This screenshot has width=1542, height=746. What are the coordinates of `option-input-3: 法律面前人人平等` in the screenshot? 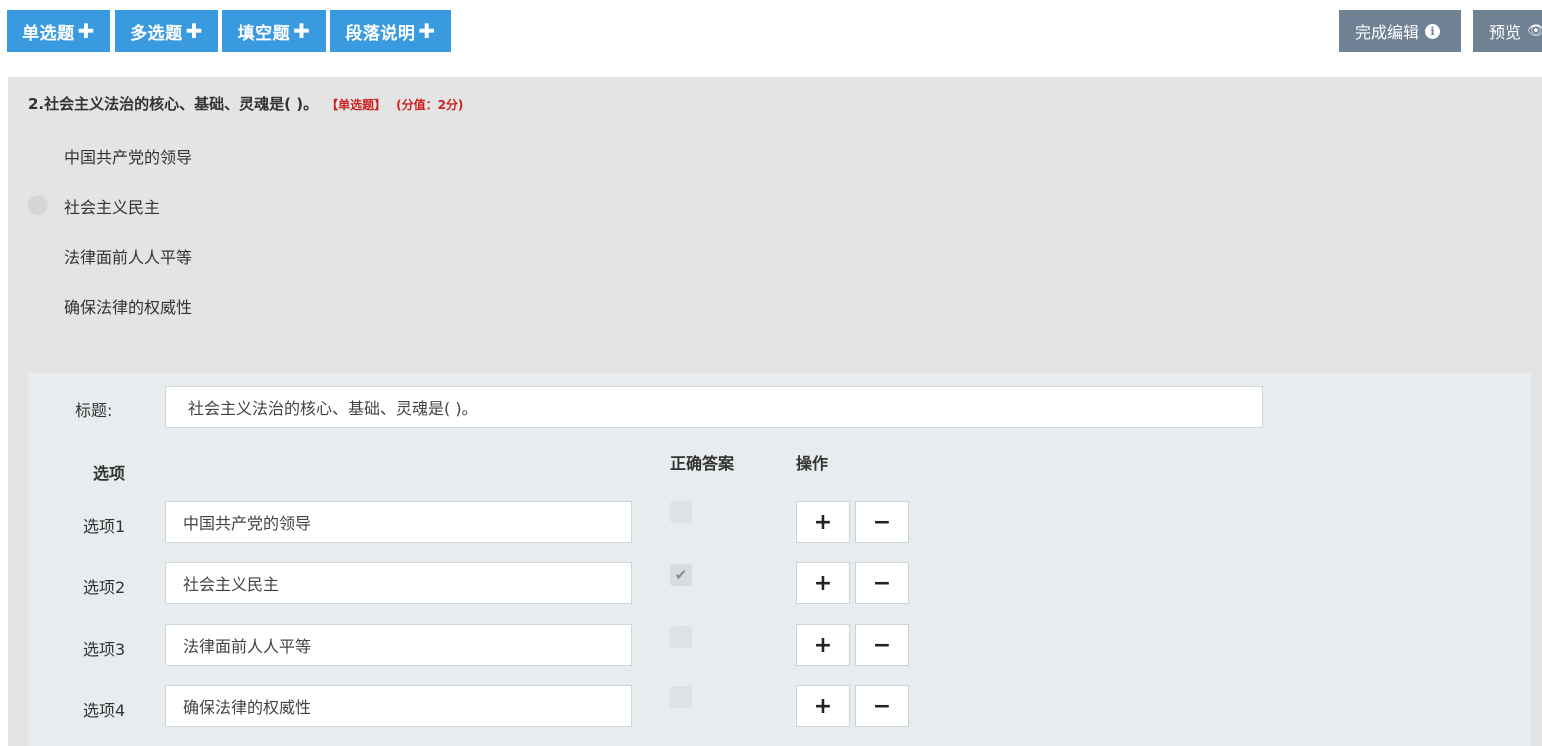 It's located at (398, 645).